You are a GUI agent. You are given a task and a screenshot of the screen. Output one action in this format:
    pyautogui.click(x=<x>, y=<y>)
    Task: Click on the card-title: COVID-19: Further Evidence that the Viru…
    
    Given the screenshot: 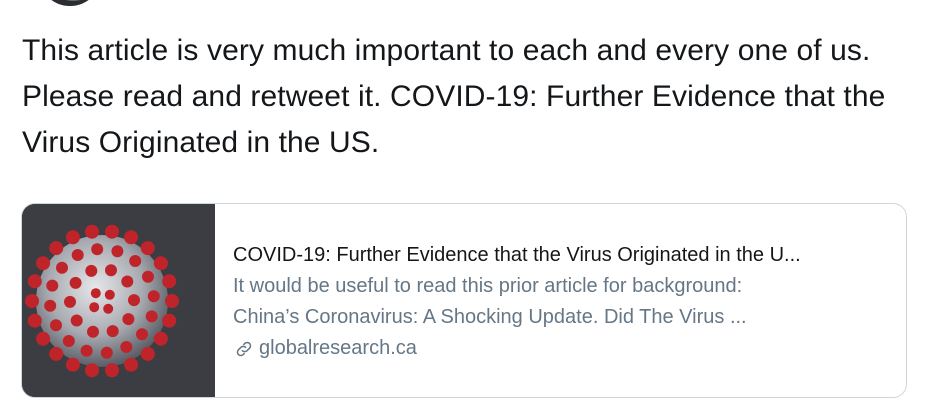 What is the action you would take?
    pyautogui.click(x=560, y=255)
    